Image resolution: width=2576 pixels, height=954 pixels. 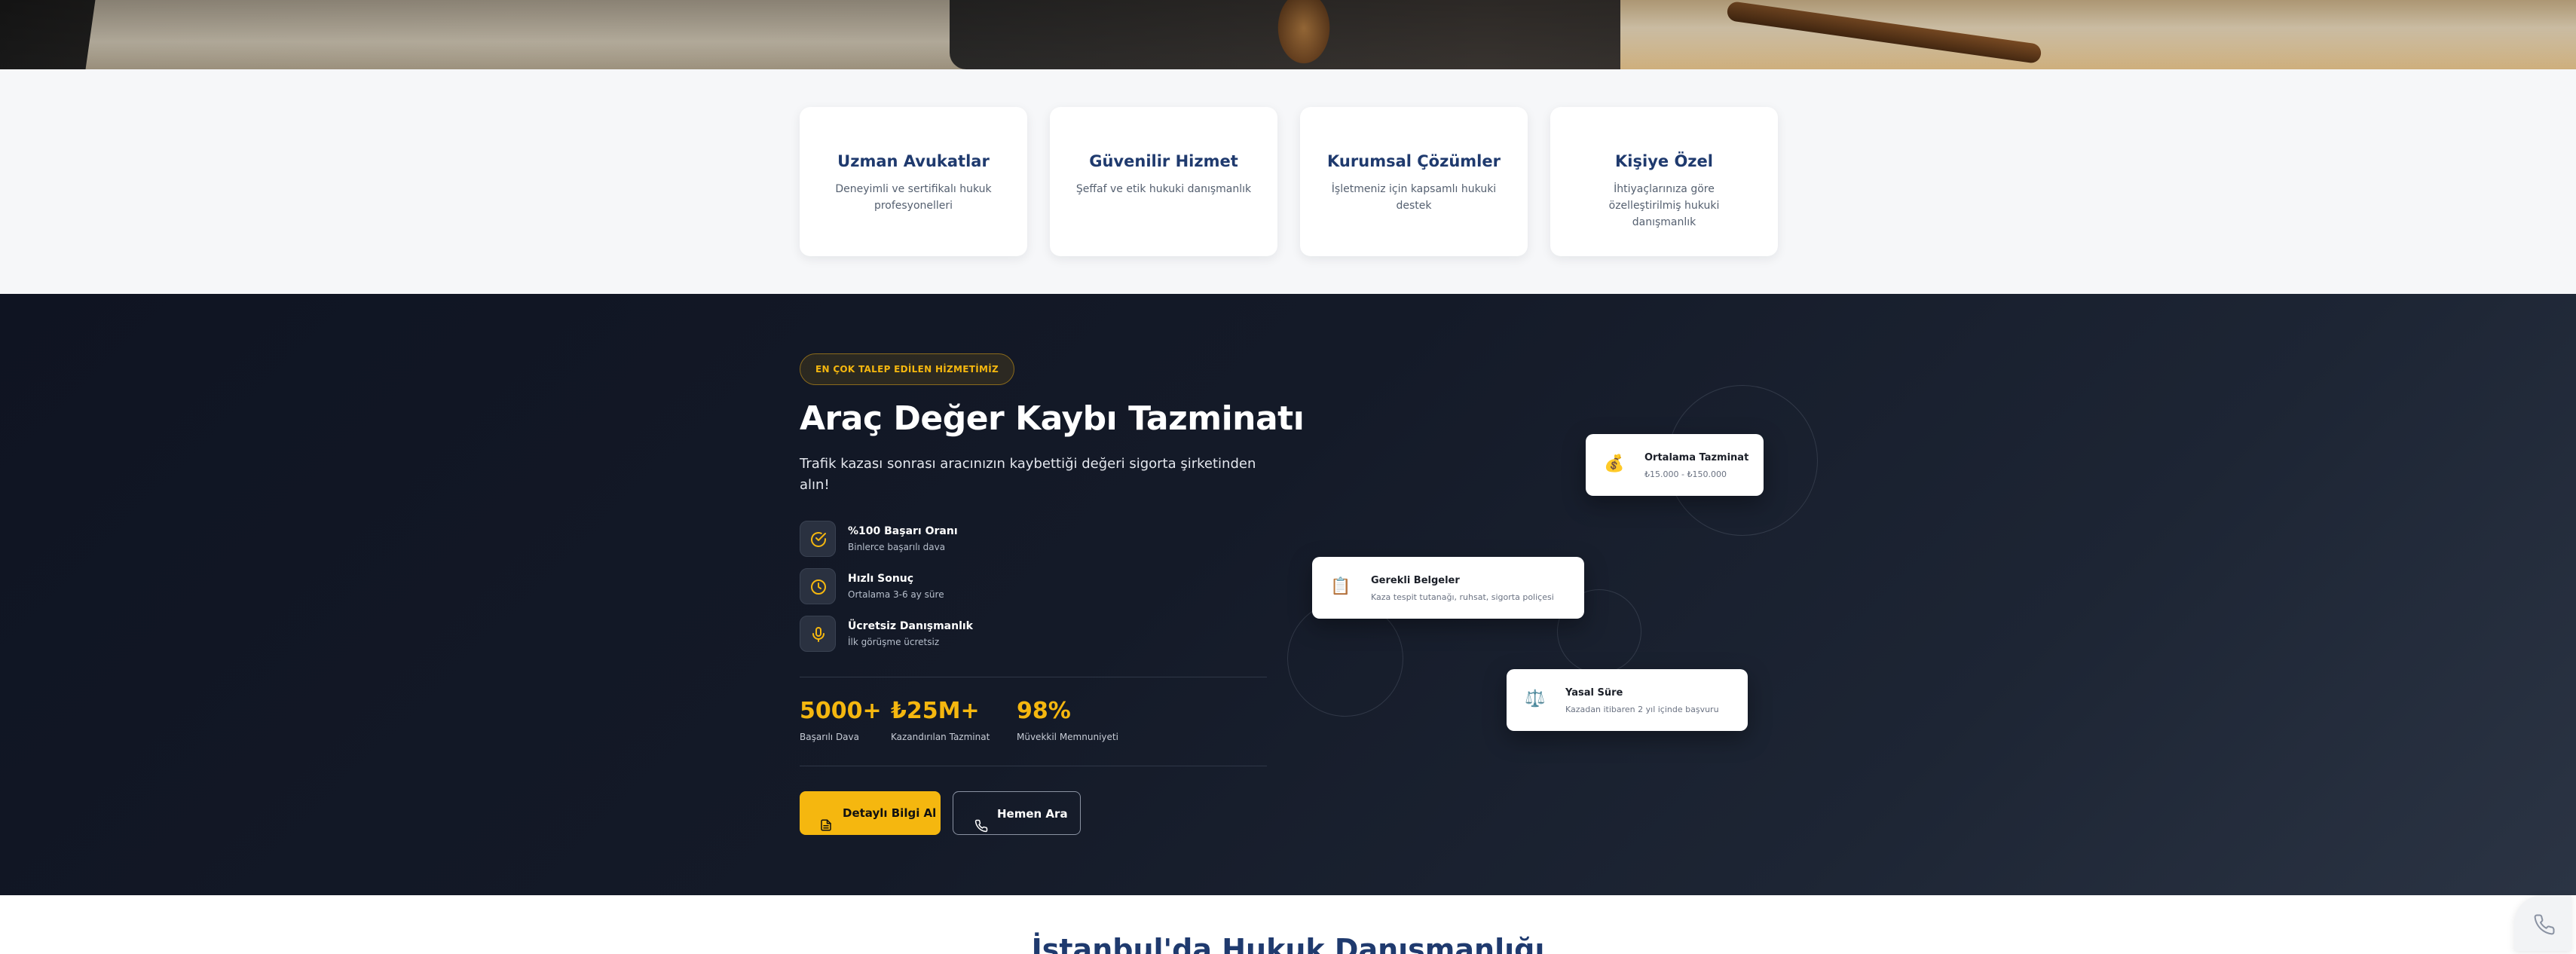 I want to click on button-label: Detaylı Bilgi Al, so click(x=890, y=813).